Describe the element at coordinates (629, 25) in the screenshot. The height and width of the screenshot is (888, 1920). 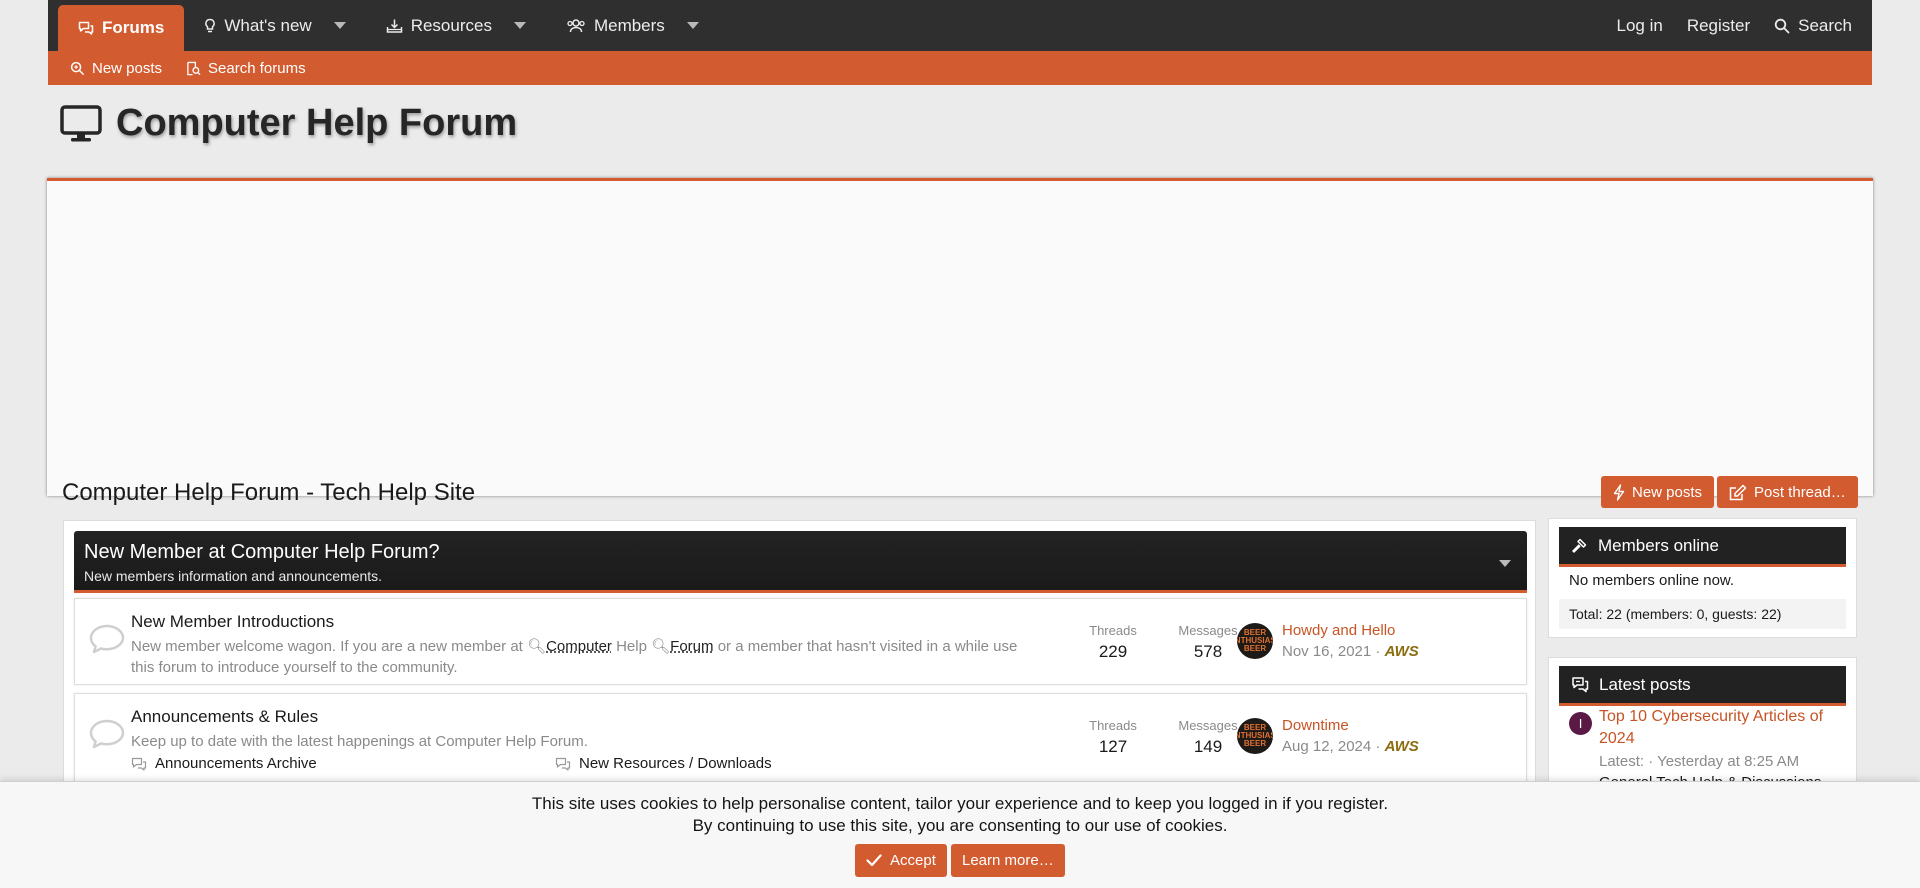
I see `tab-members-label: Members` at that location.